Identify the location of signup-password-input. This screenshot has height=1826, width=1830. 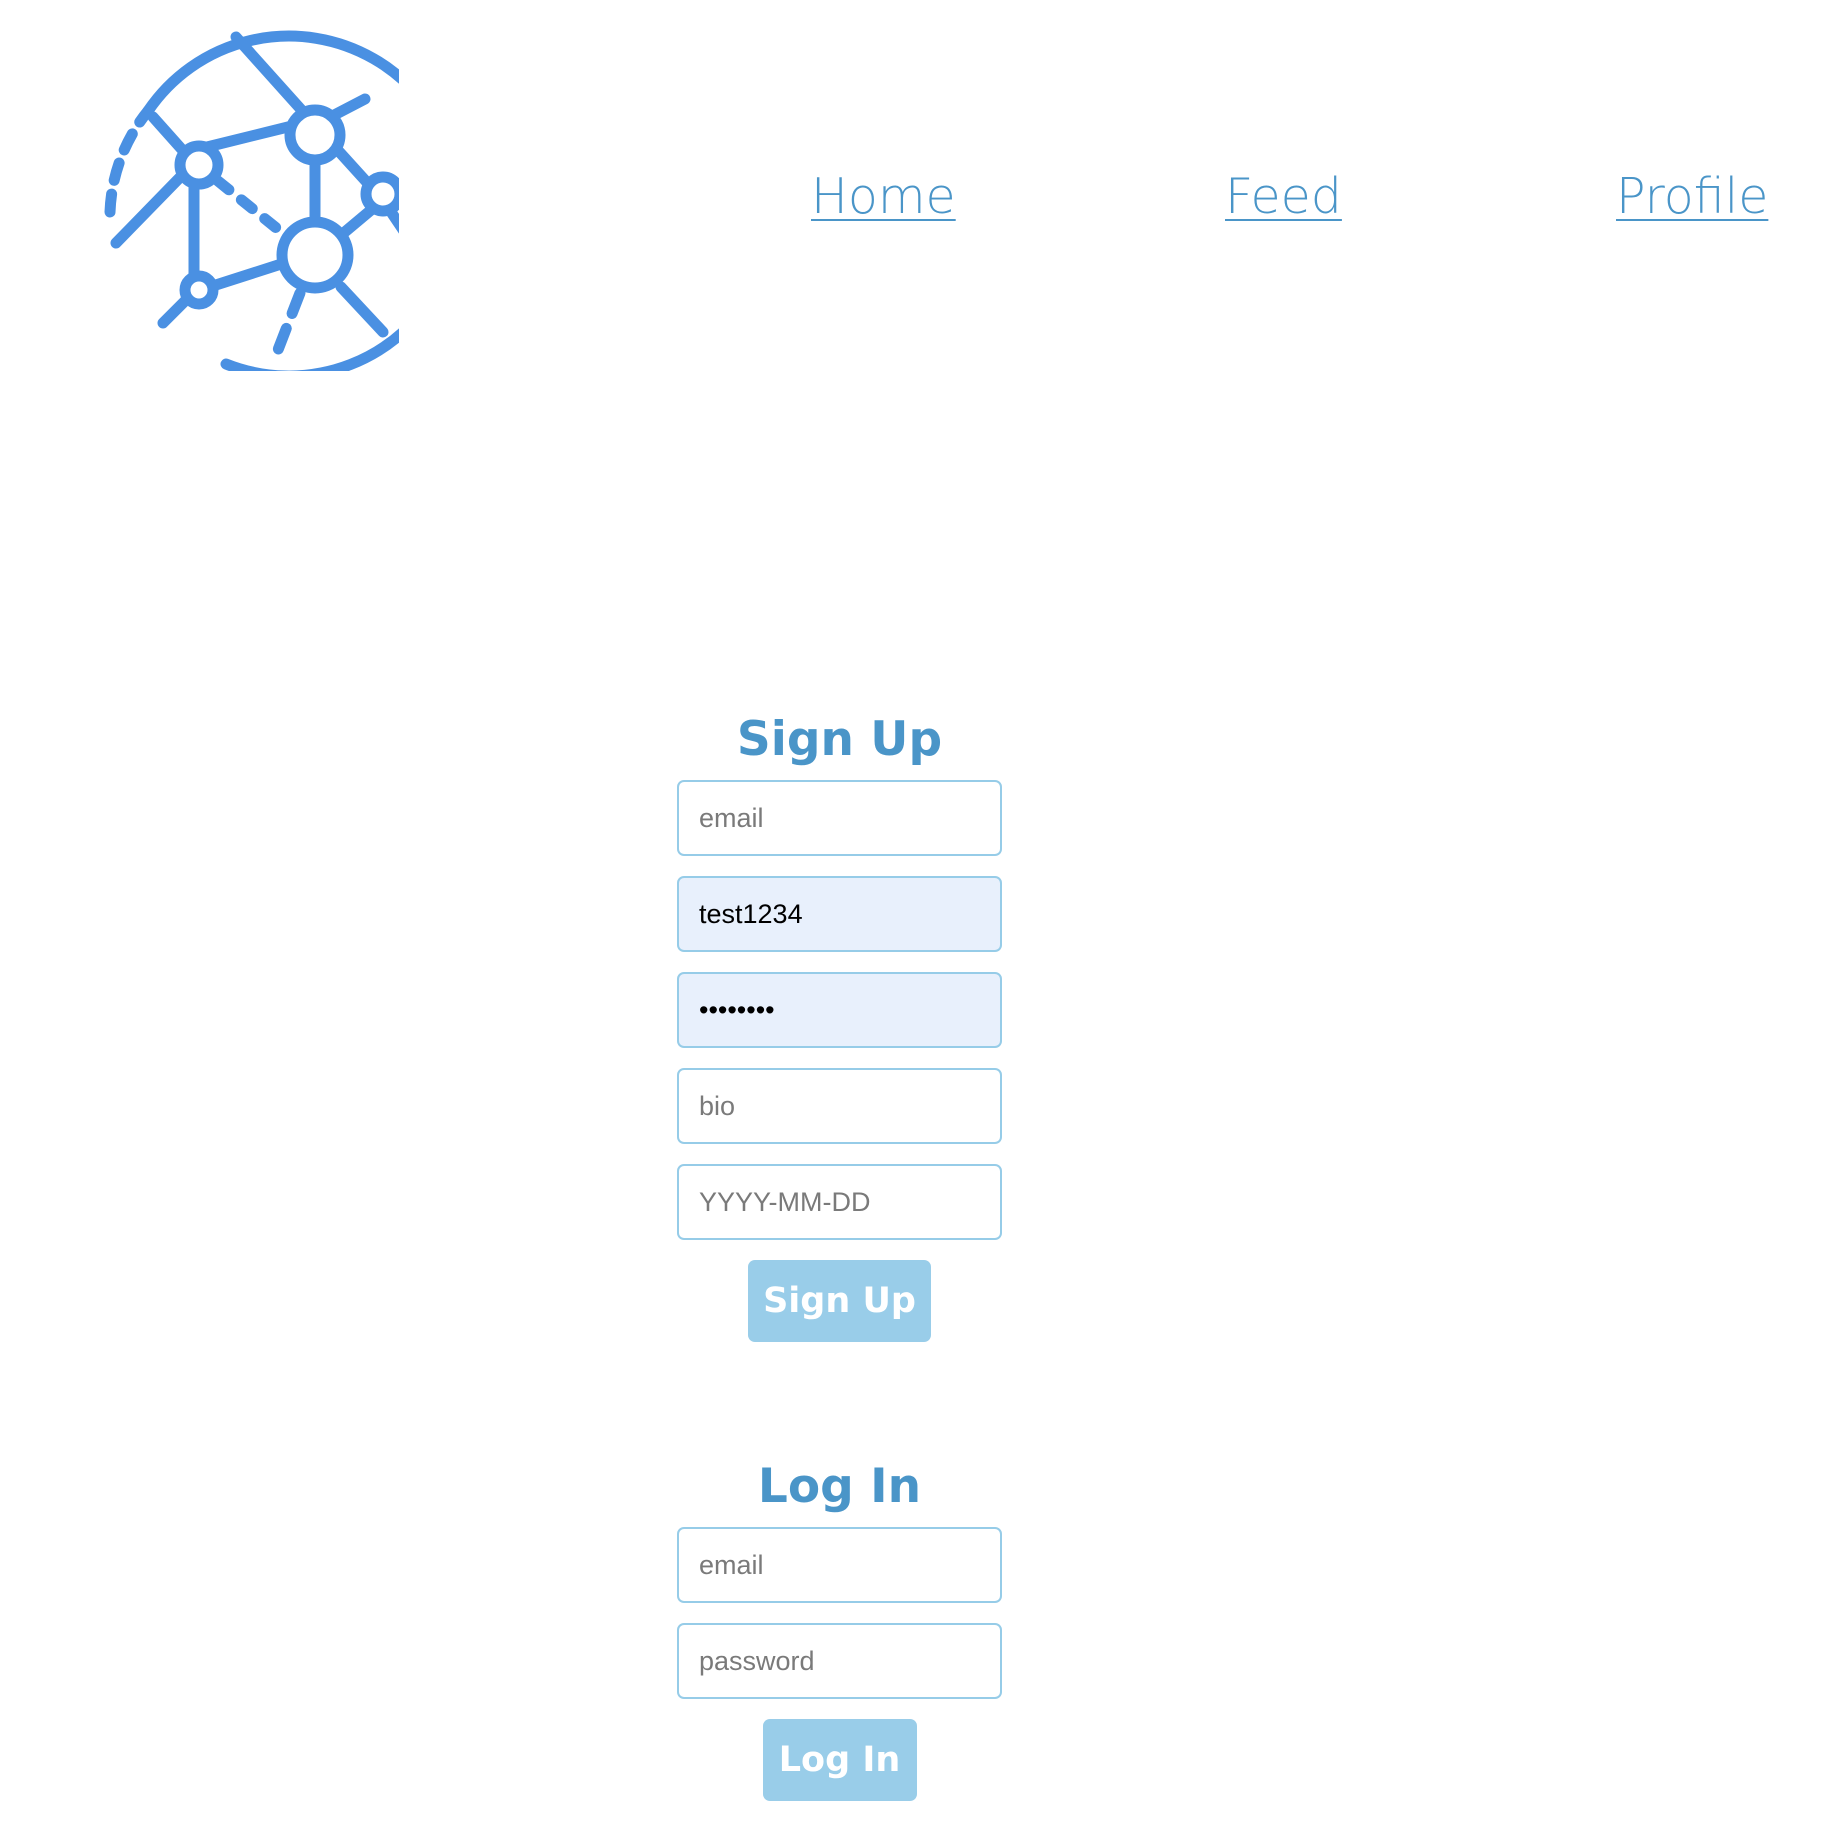
(839, 1010).